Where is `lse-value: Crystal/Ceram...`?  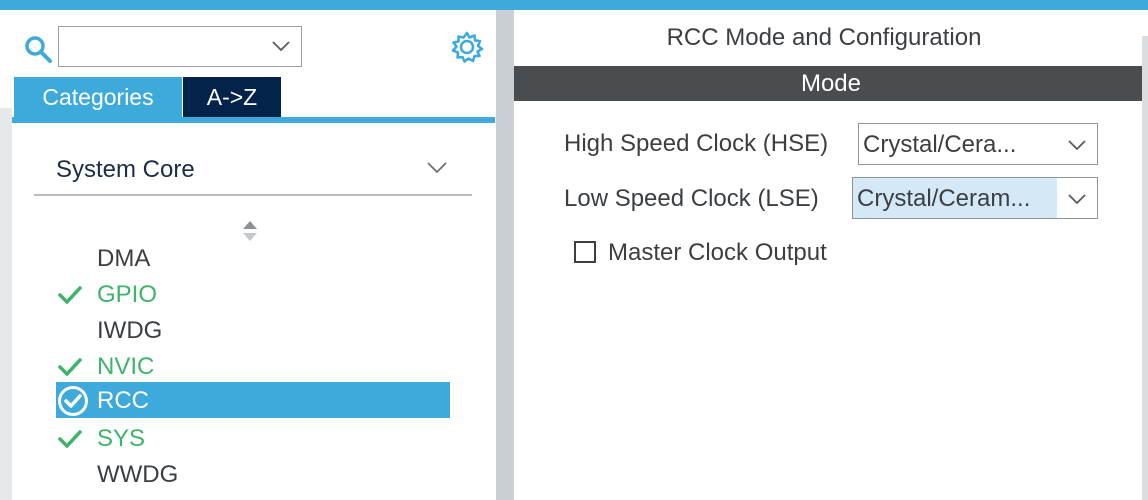 lse-value: Crystal/Ceram... is located at coordinates (944, 198).